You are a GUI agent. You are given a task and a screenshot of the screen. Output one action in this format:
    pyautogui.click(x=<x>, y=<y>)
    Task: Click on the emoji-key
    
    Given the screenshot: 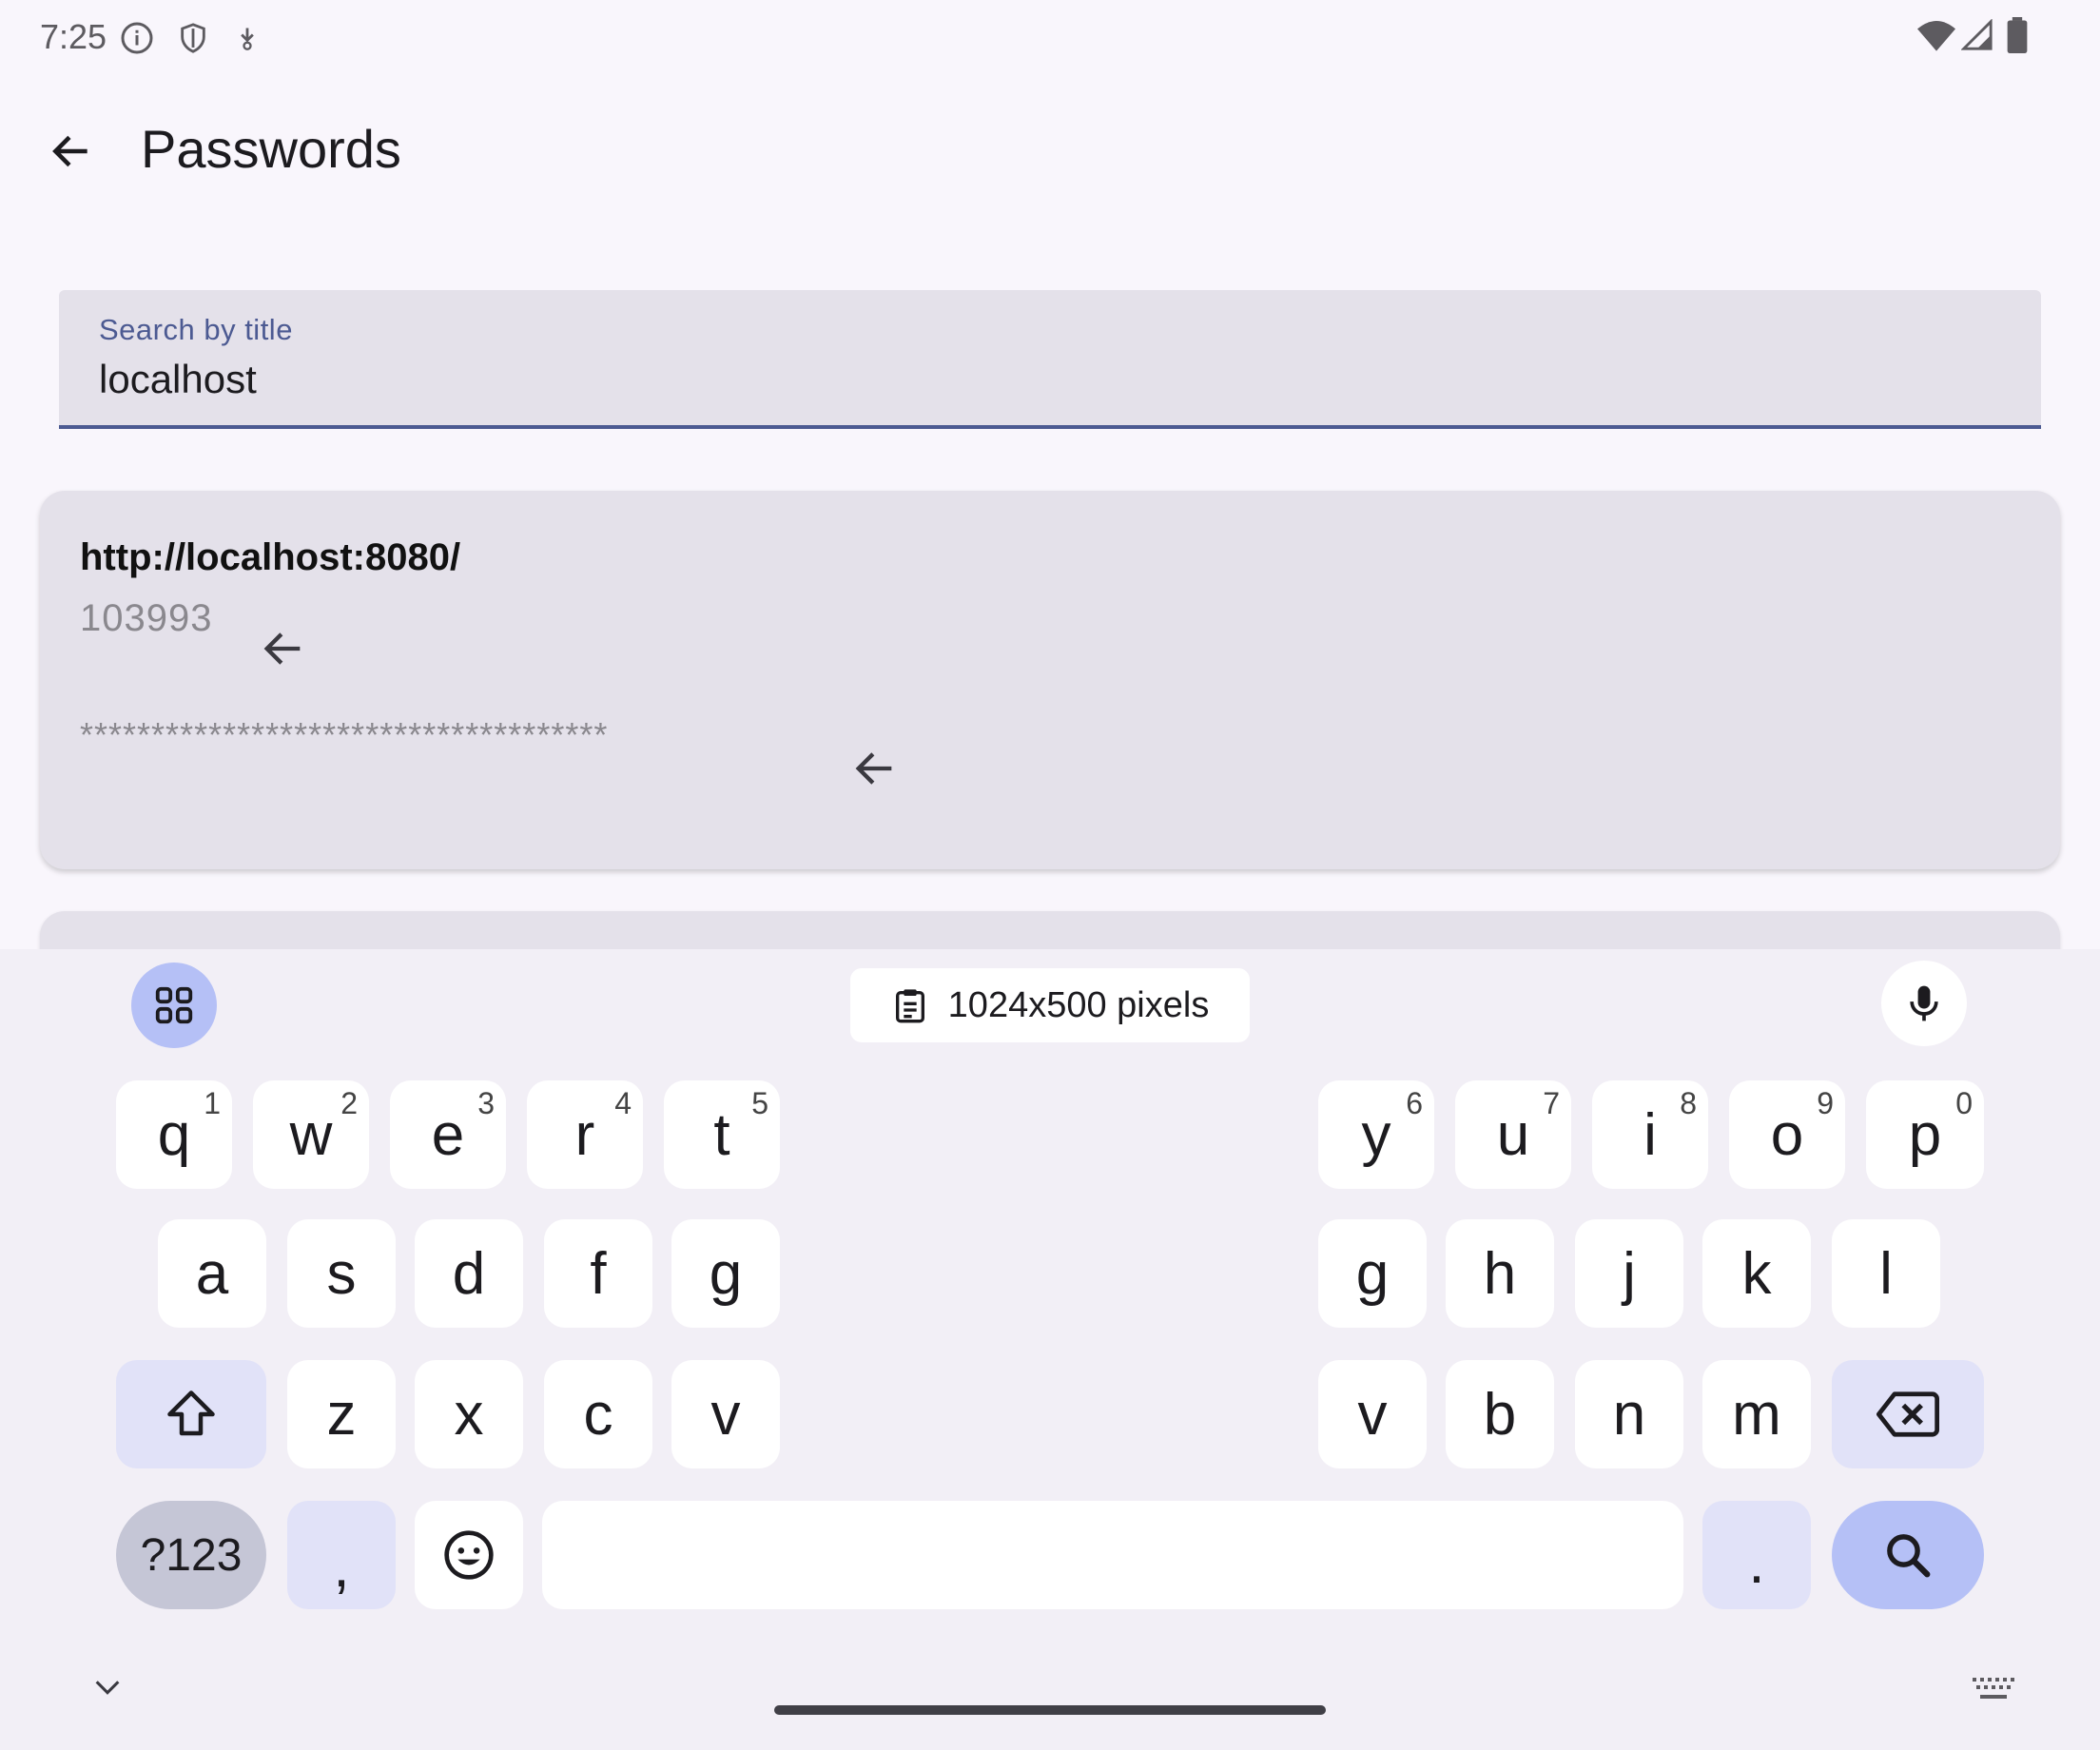 What is the action you would take?
    pyautogui.click(x=469, y=1555)
    